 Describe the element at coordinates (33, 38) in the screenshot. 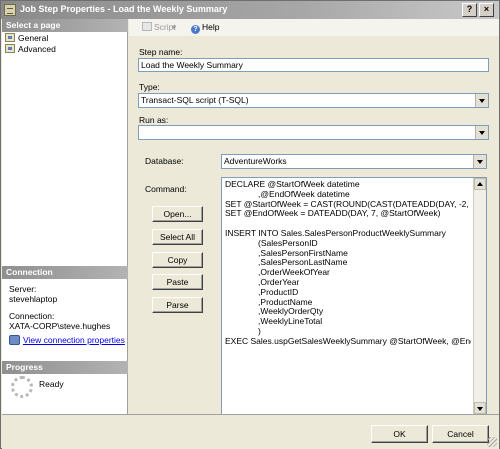

I see `page-item-label: General` at that location.